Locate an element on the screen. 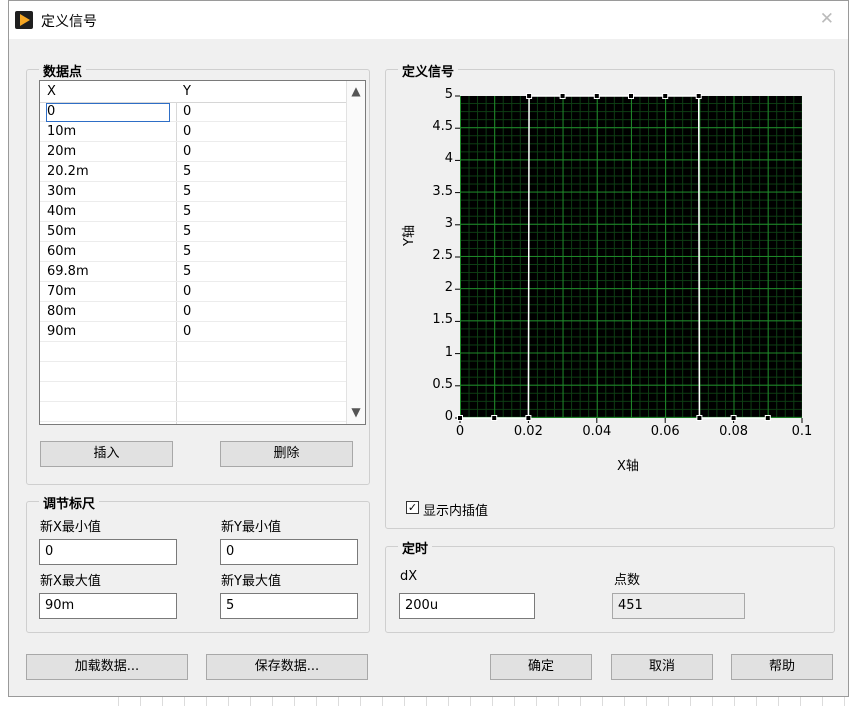 The image size is (860, 706). y-tick-label: 4 is located at coordinates (448, 159).